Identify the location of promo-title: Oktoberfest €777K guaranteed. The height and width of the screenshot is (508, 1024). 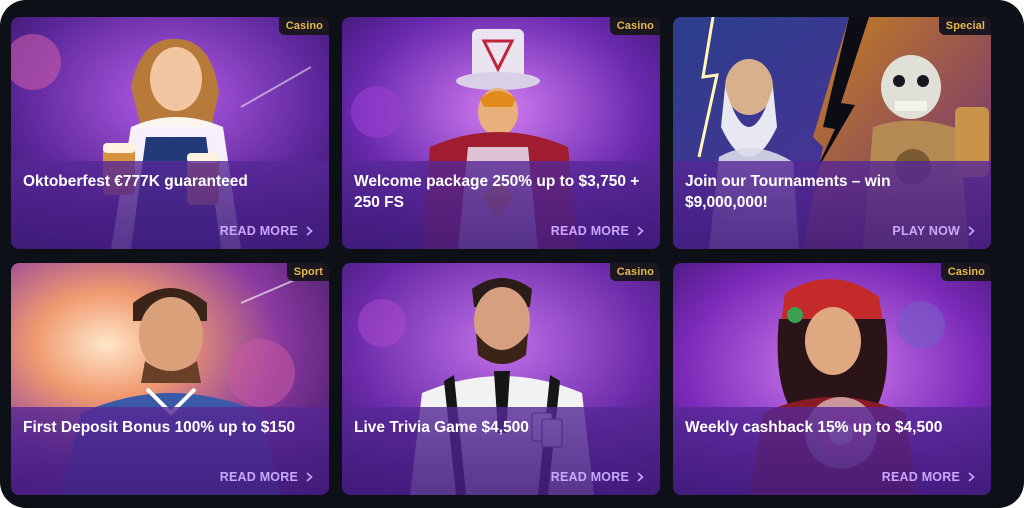
(135, 181).